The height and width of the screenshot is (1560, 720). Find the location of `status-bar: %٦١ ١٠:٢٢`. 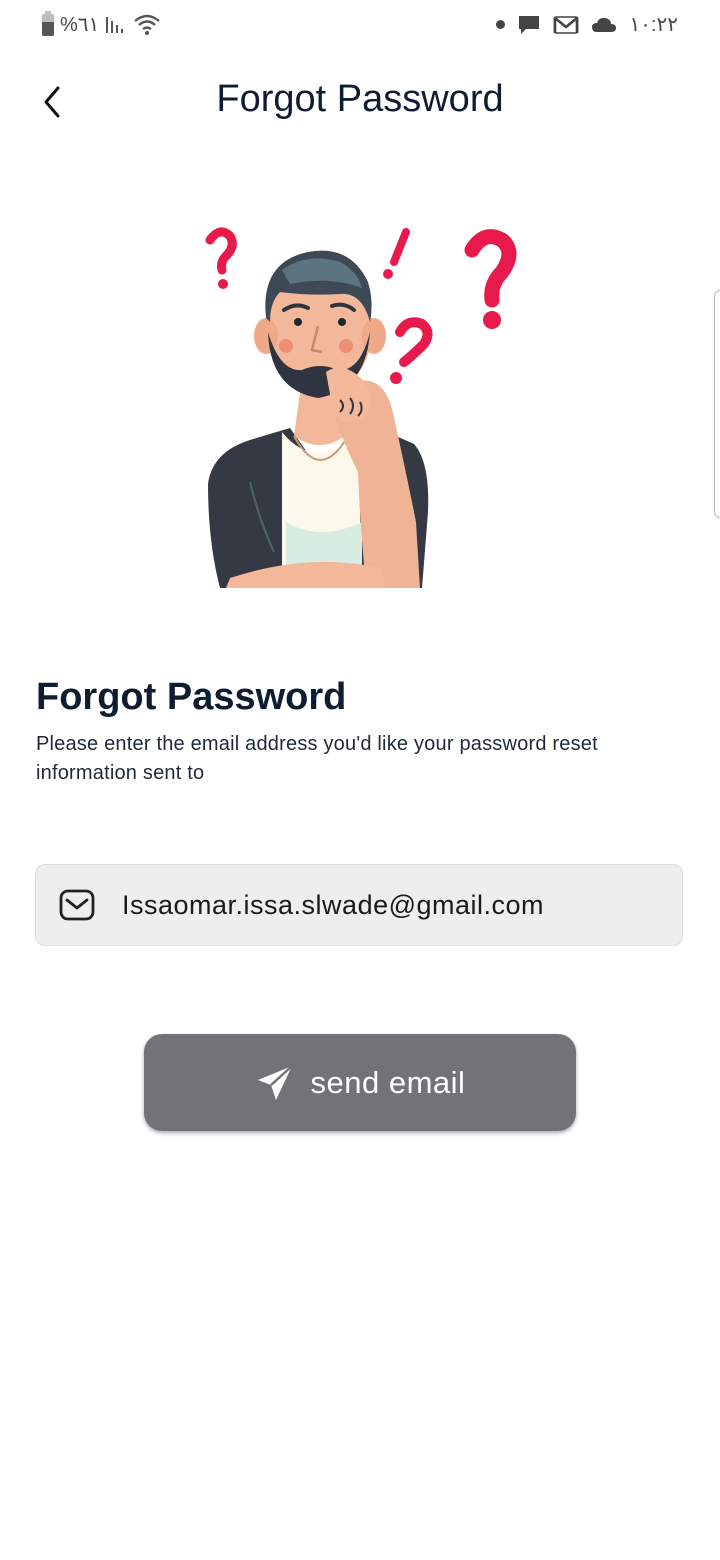

status-bar: %٦١ ١٠:٢٢ is located at coordinates (360, 26).